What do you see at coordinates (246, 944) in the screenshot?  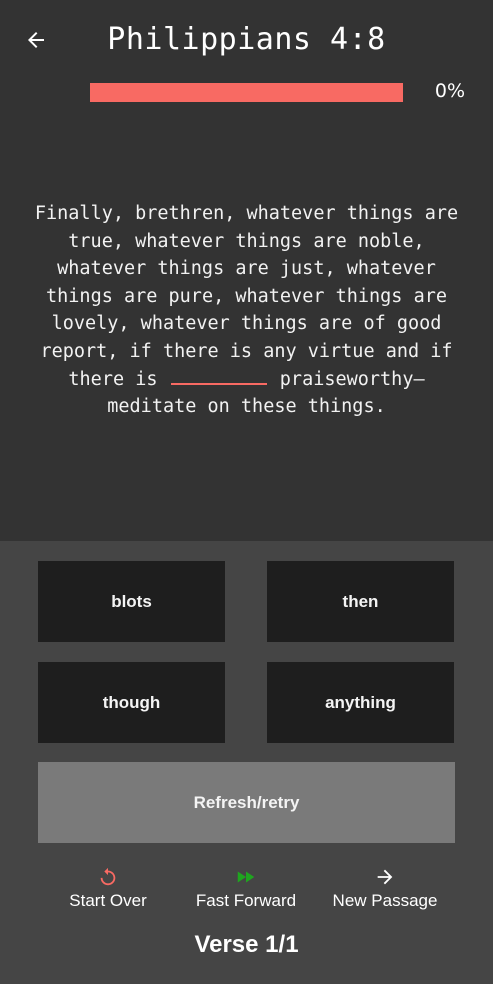 I see `verse-counter: Verse 1/1` at bounding box center [246, 944].